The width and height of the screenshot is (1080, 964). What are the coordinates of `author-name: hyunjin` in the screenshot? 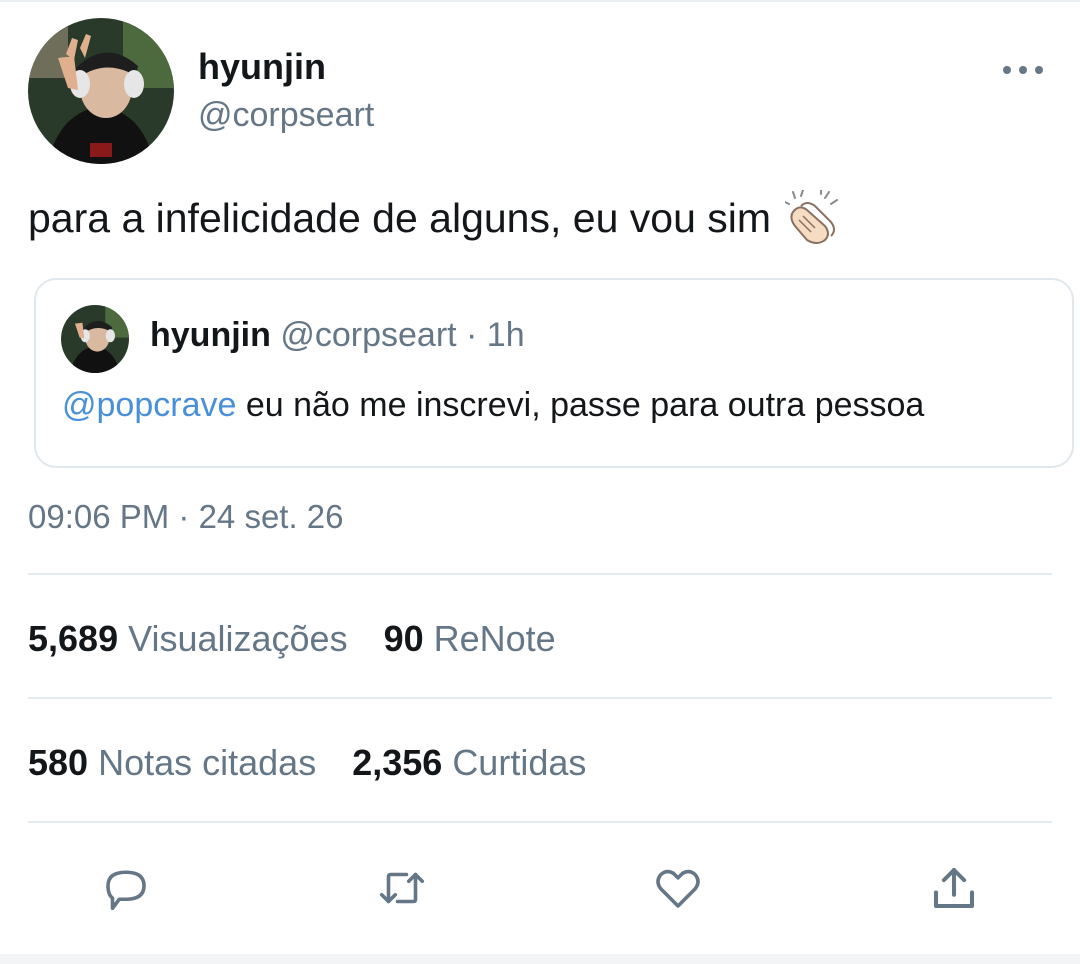 It's located at (262, 67).